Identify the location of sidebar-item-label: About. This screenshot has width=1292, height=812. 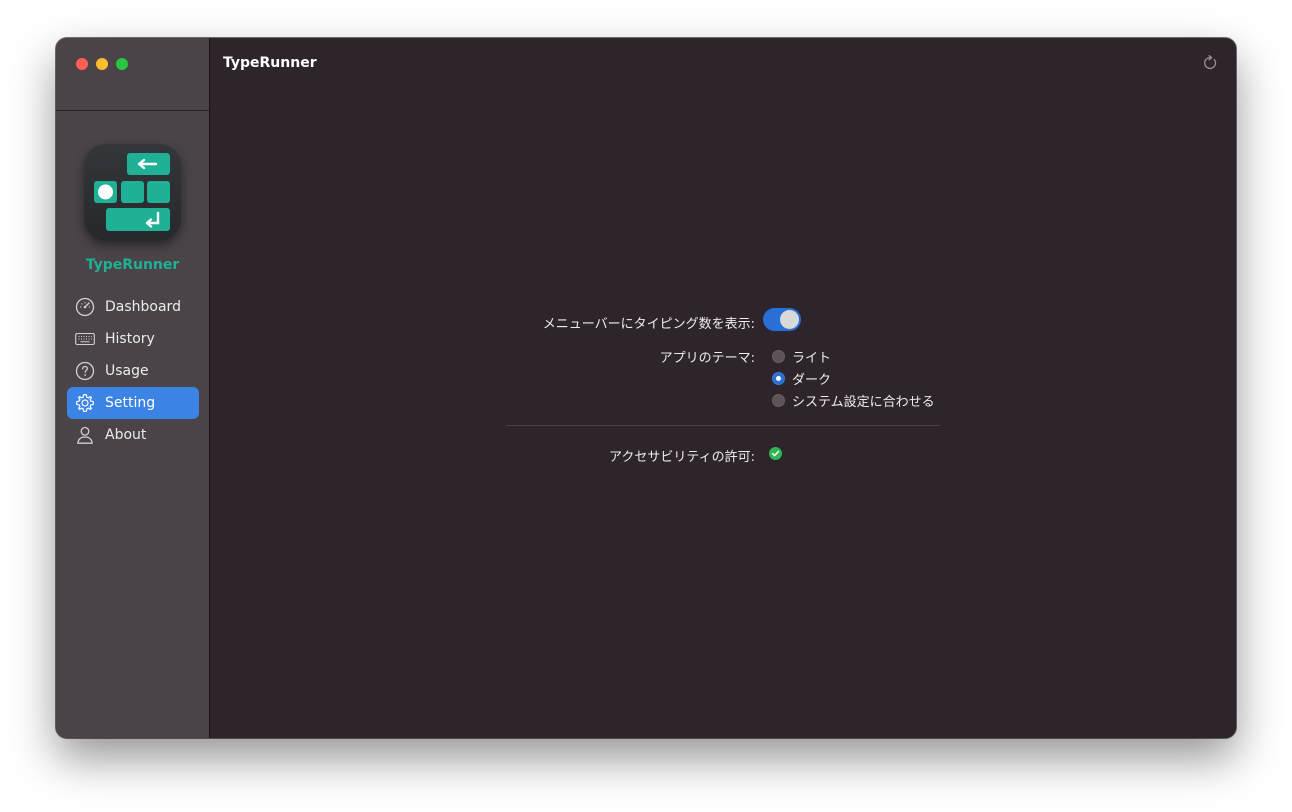
(126, 435).